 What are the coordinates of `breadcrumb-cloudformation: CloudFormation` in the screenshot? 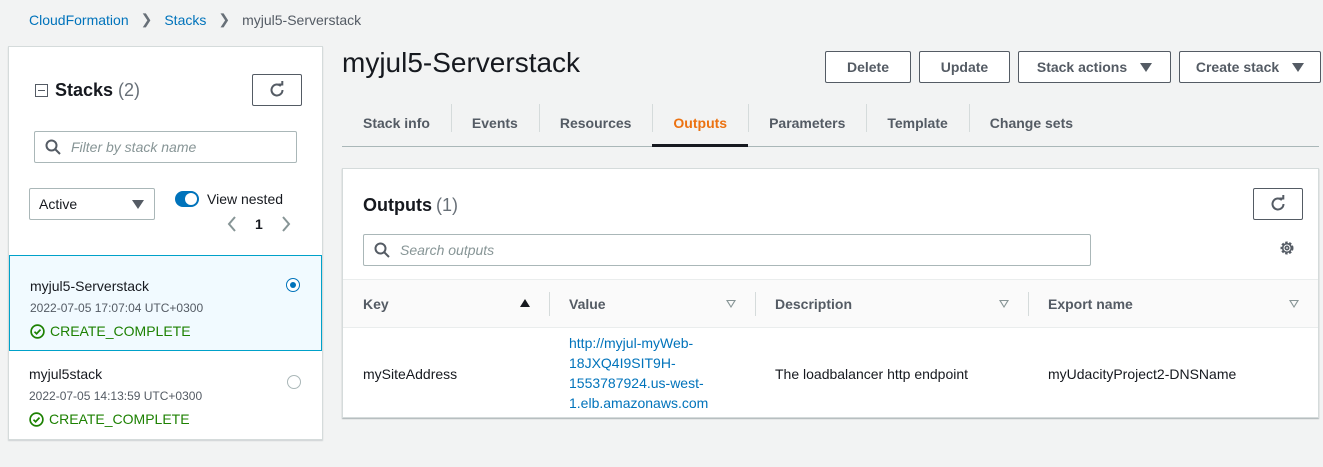 It's located at (79, 20).